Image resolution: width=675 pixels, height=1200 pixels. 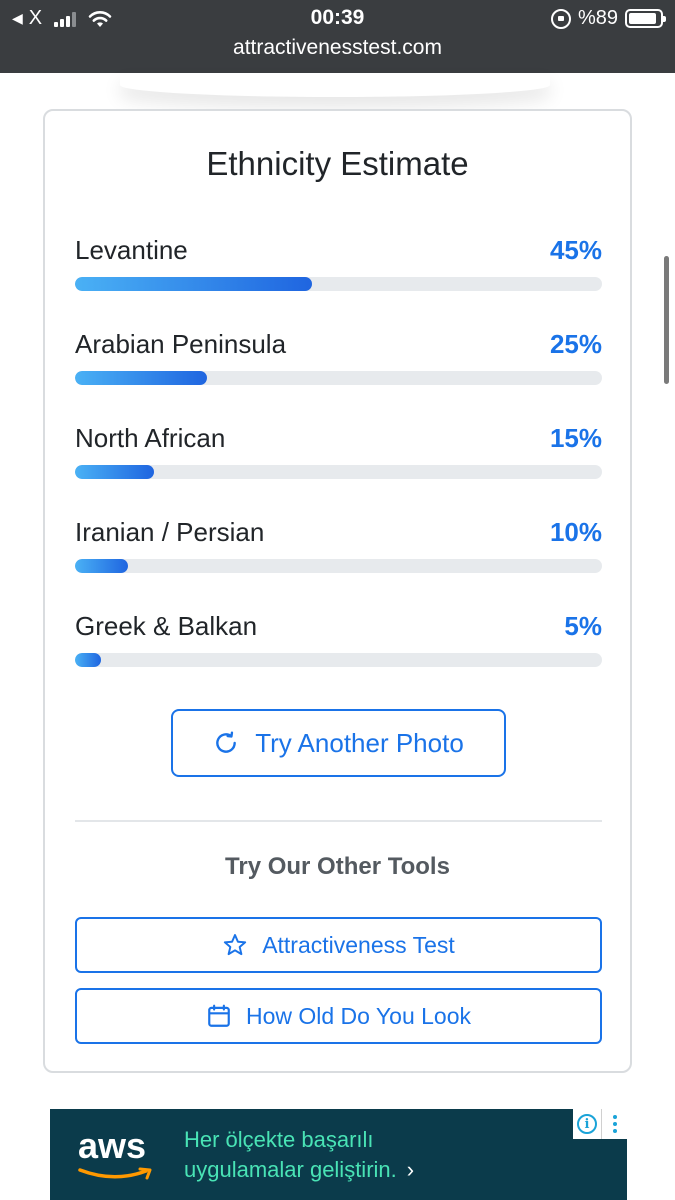 I want to click on result-percent: 15%, so click(x=575, y=438).